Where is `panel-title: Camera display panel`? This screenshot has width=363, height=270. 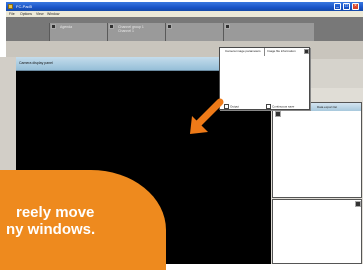 panel-title: Camera display panel is located at coordinates (36, 63).